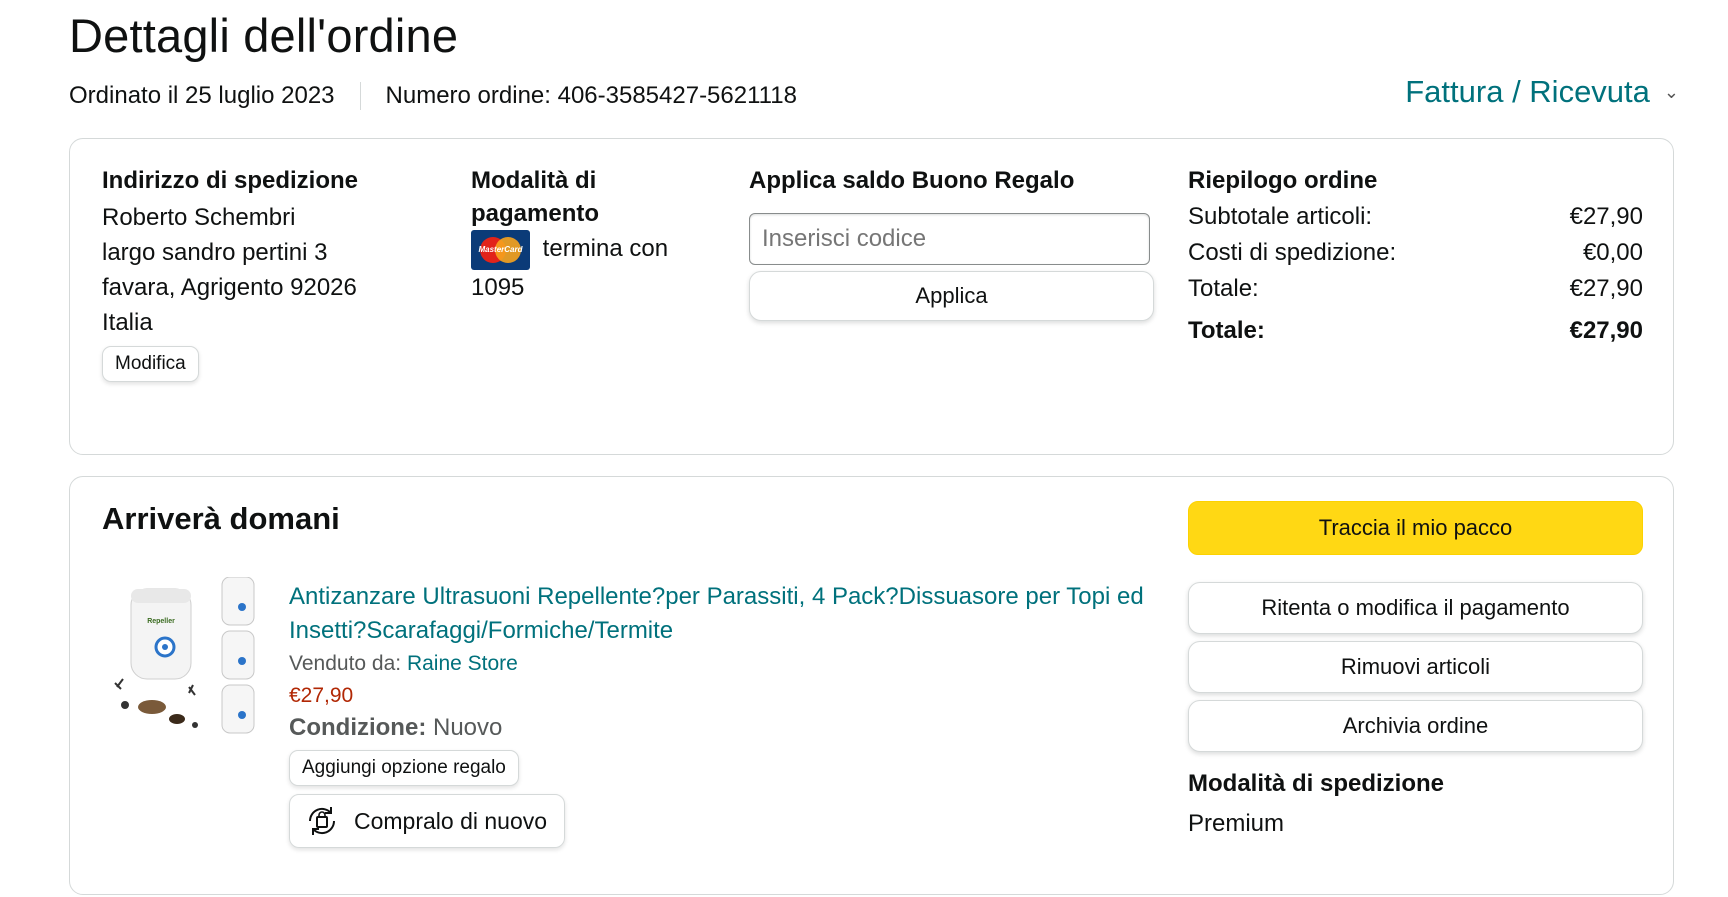 The image size is (1728, 897). I want to click on seller-link: Raine Store, so click(462, 663).